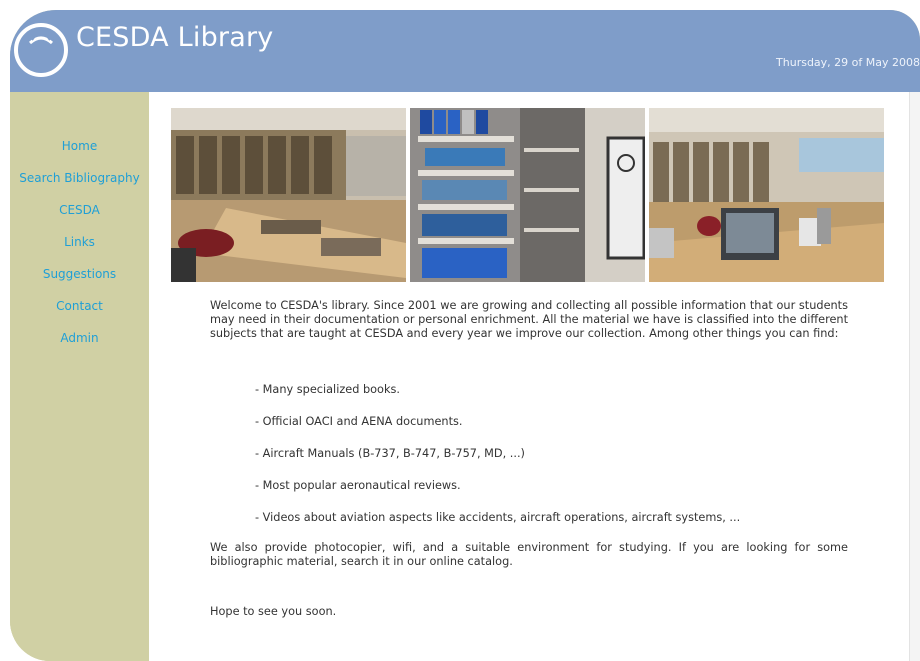  Describe the element at coordinates (79, 155) in the screenshot. I see `nav-link-home: Home` at that location.